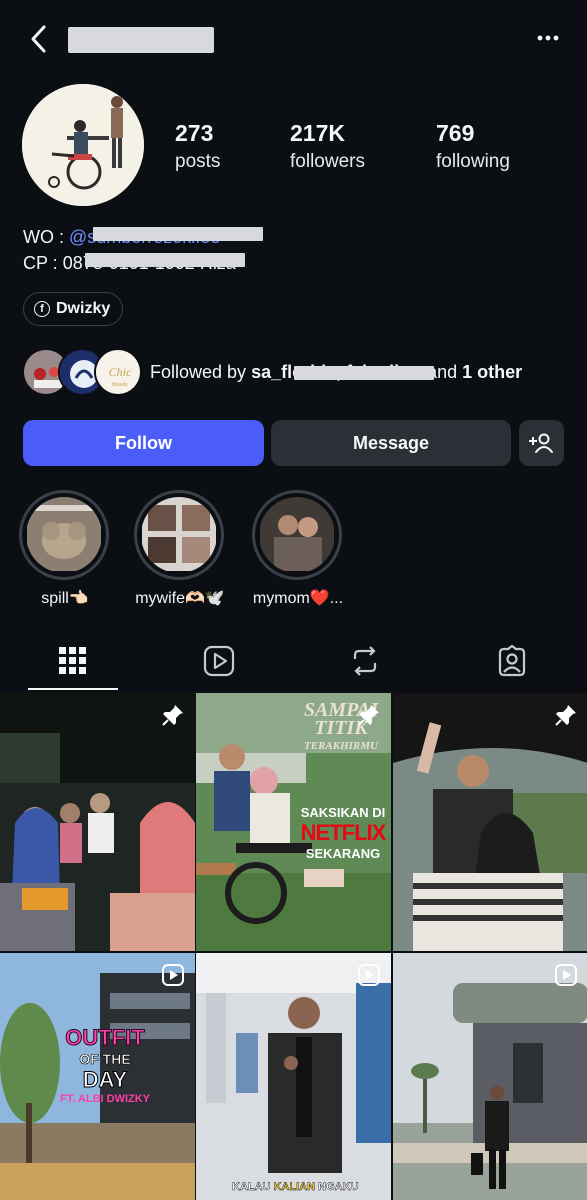 Image resolution: width=587 pixels, height=1200 pixels. I want to click on tab-posts-grid, so click(73, 661).